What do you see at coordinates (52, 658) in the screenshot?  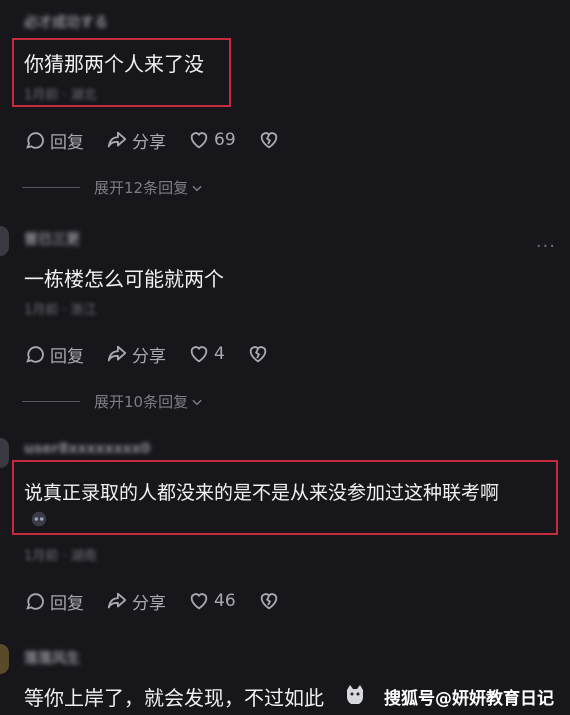 I see `comment-4-username: 落落风生` at bounding box center [52, 658].